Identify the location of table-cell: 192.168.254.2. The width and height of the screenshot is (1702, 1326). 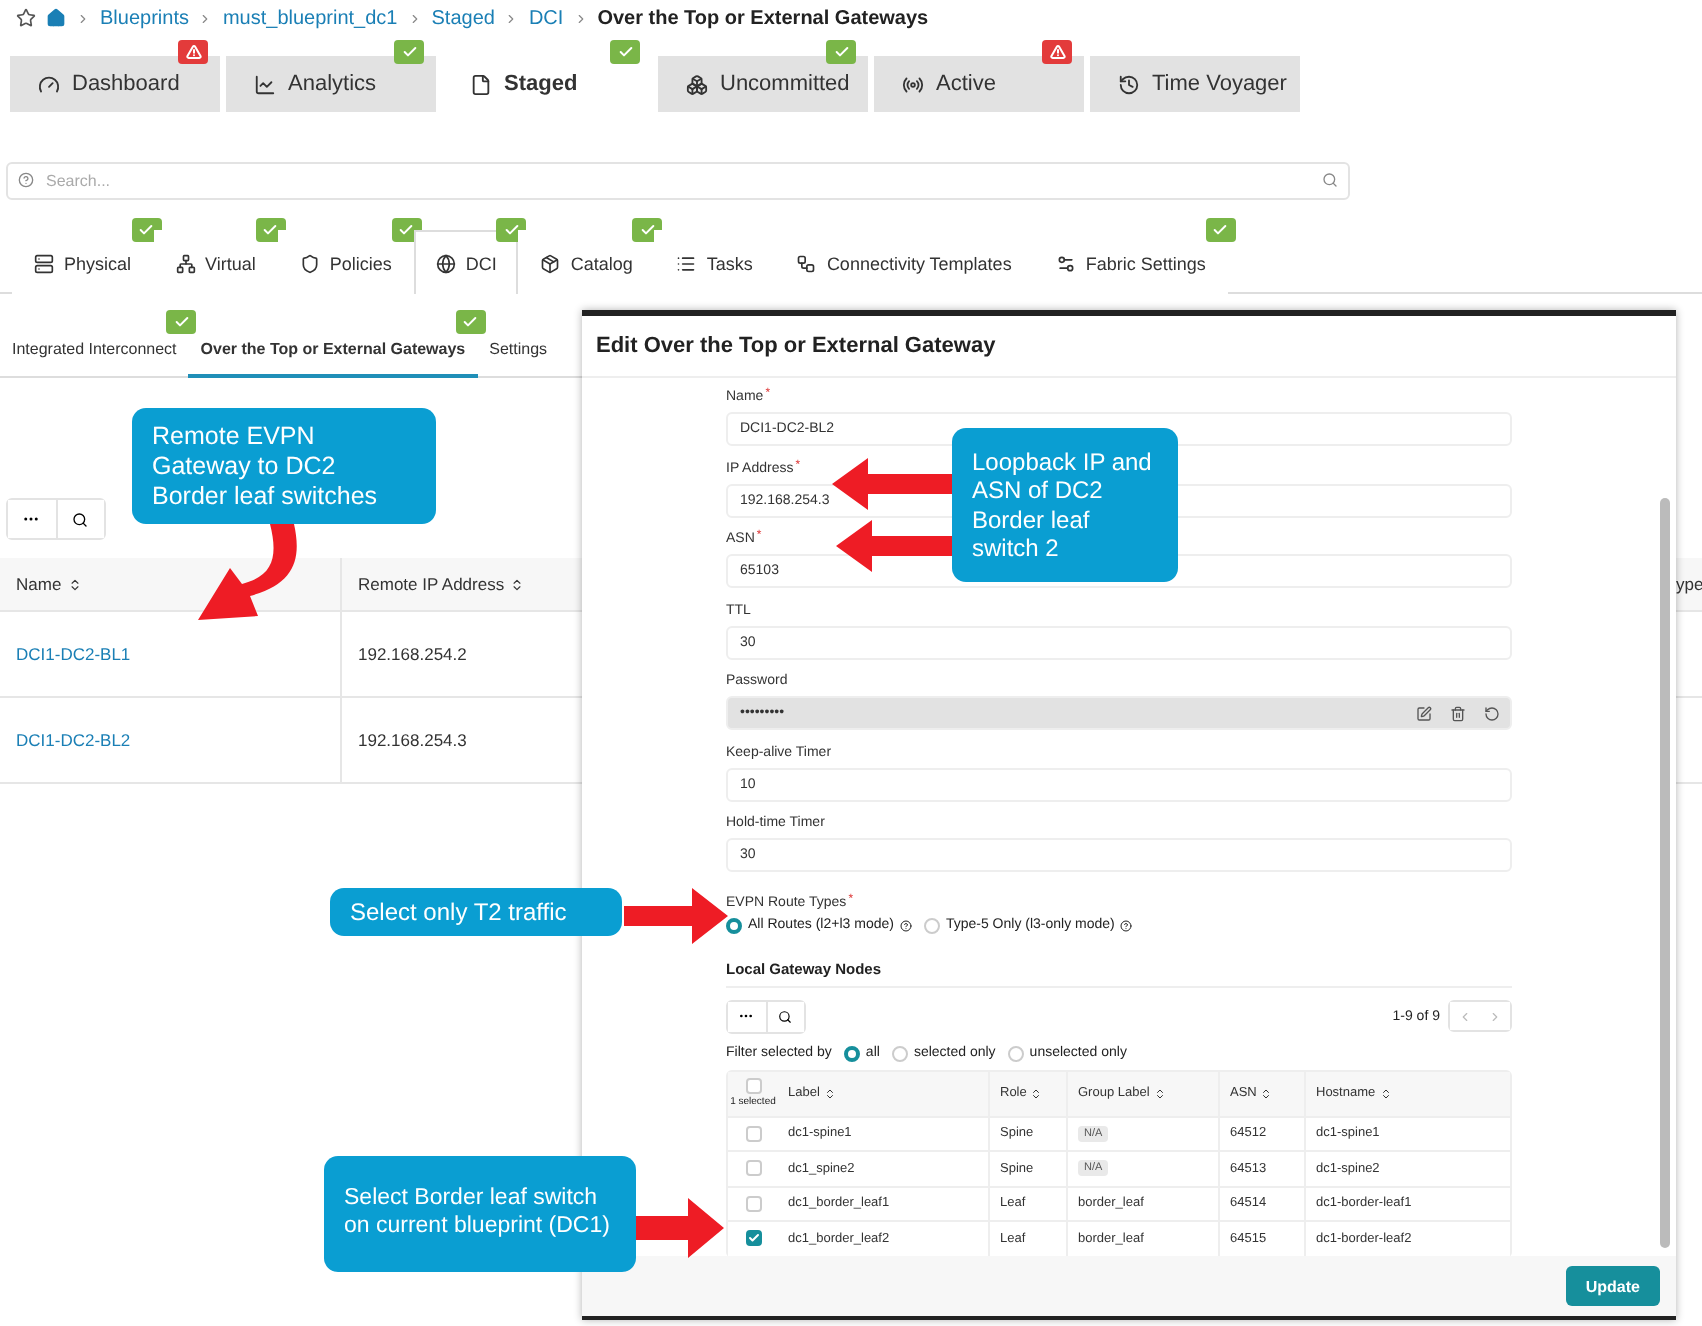
(460, 654).